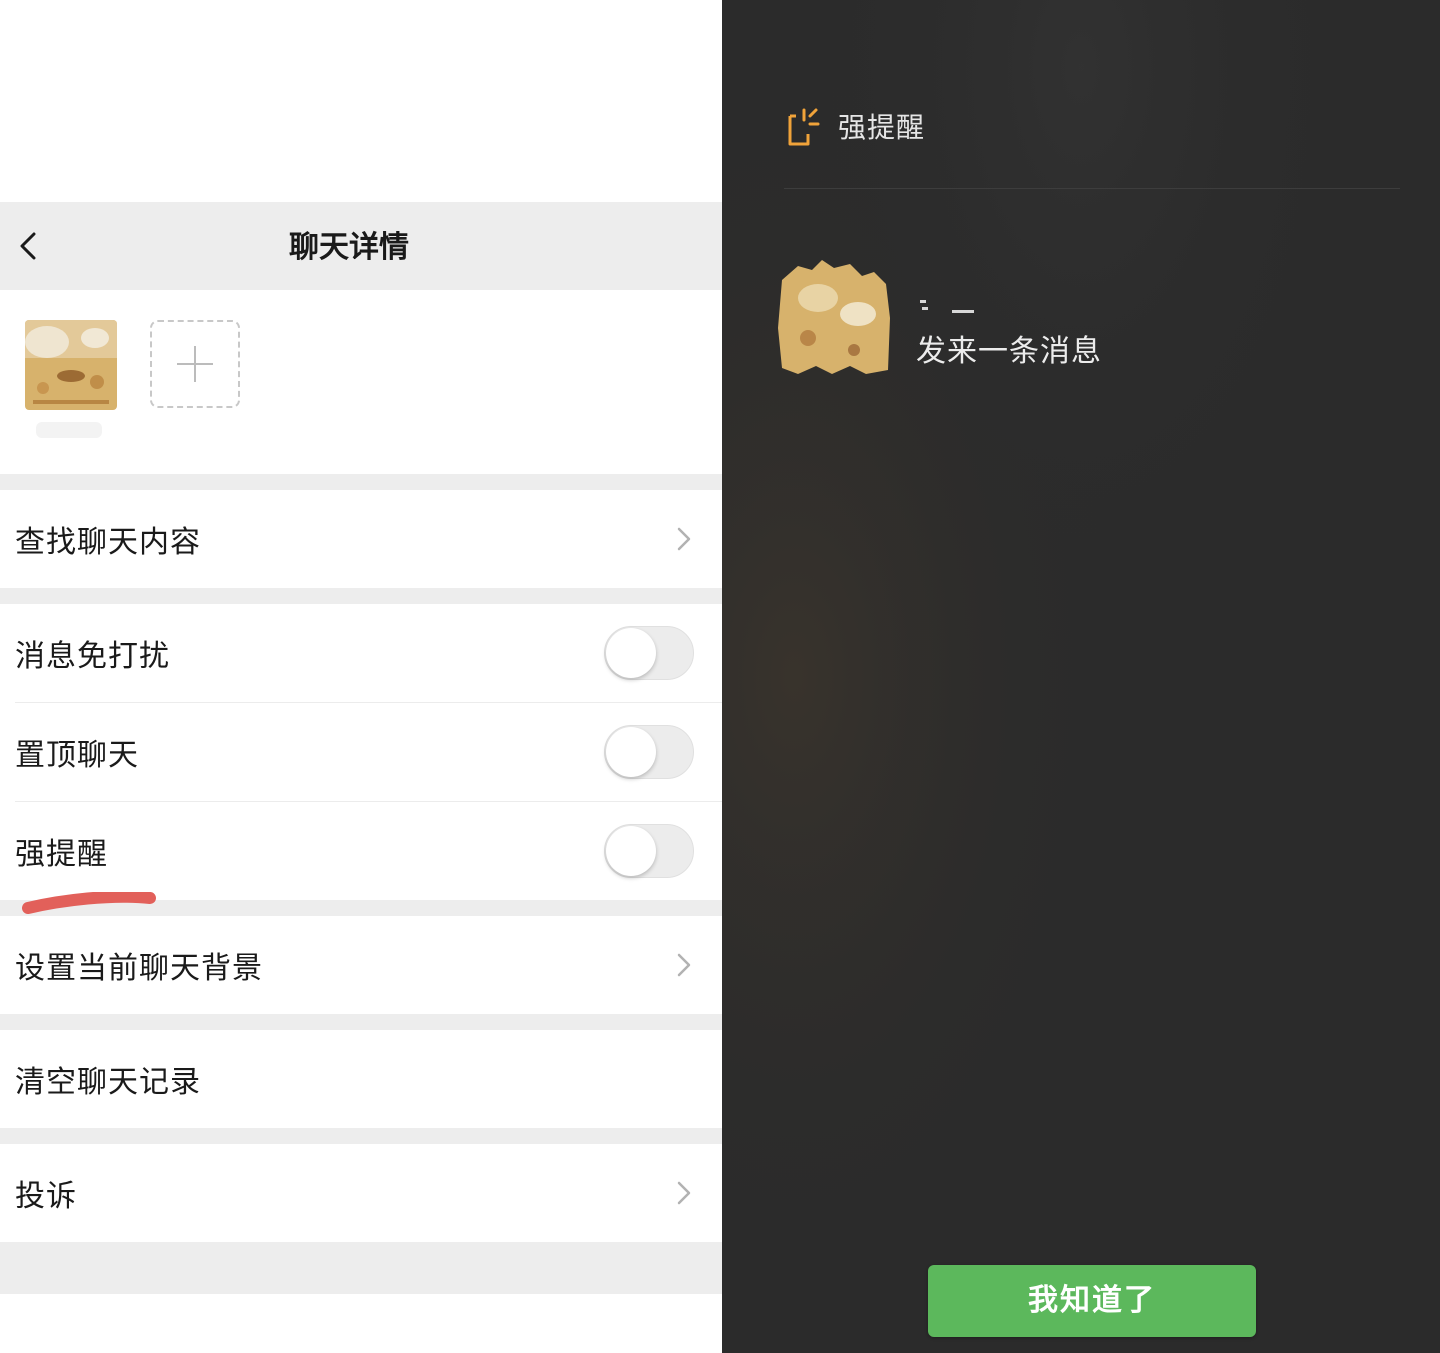 The width and height of the screenshot is (1440, 1353). Describe the element at coordinates (139, 968) in the screenshot. I see `chat-background-label: 设置当前聊天背景` at that location.